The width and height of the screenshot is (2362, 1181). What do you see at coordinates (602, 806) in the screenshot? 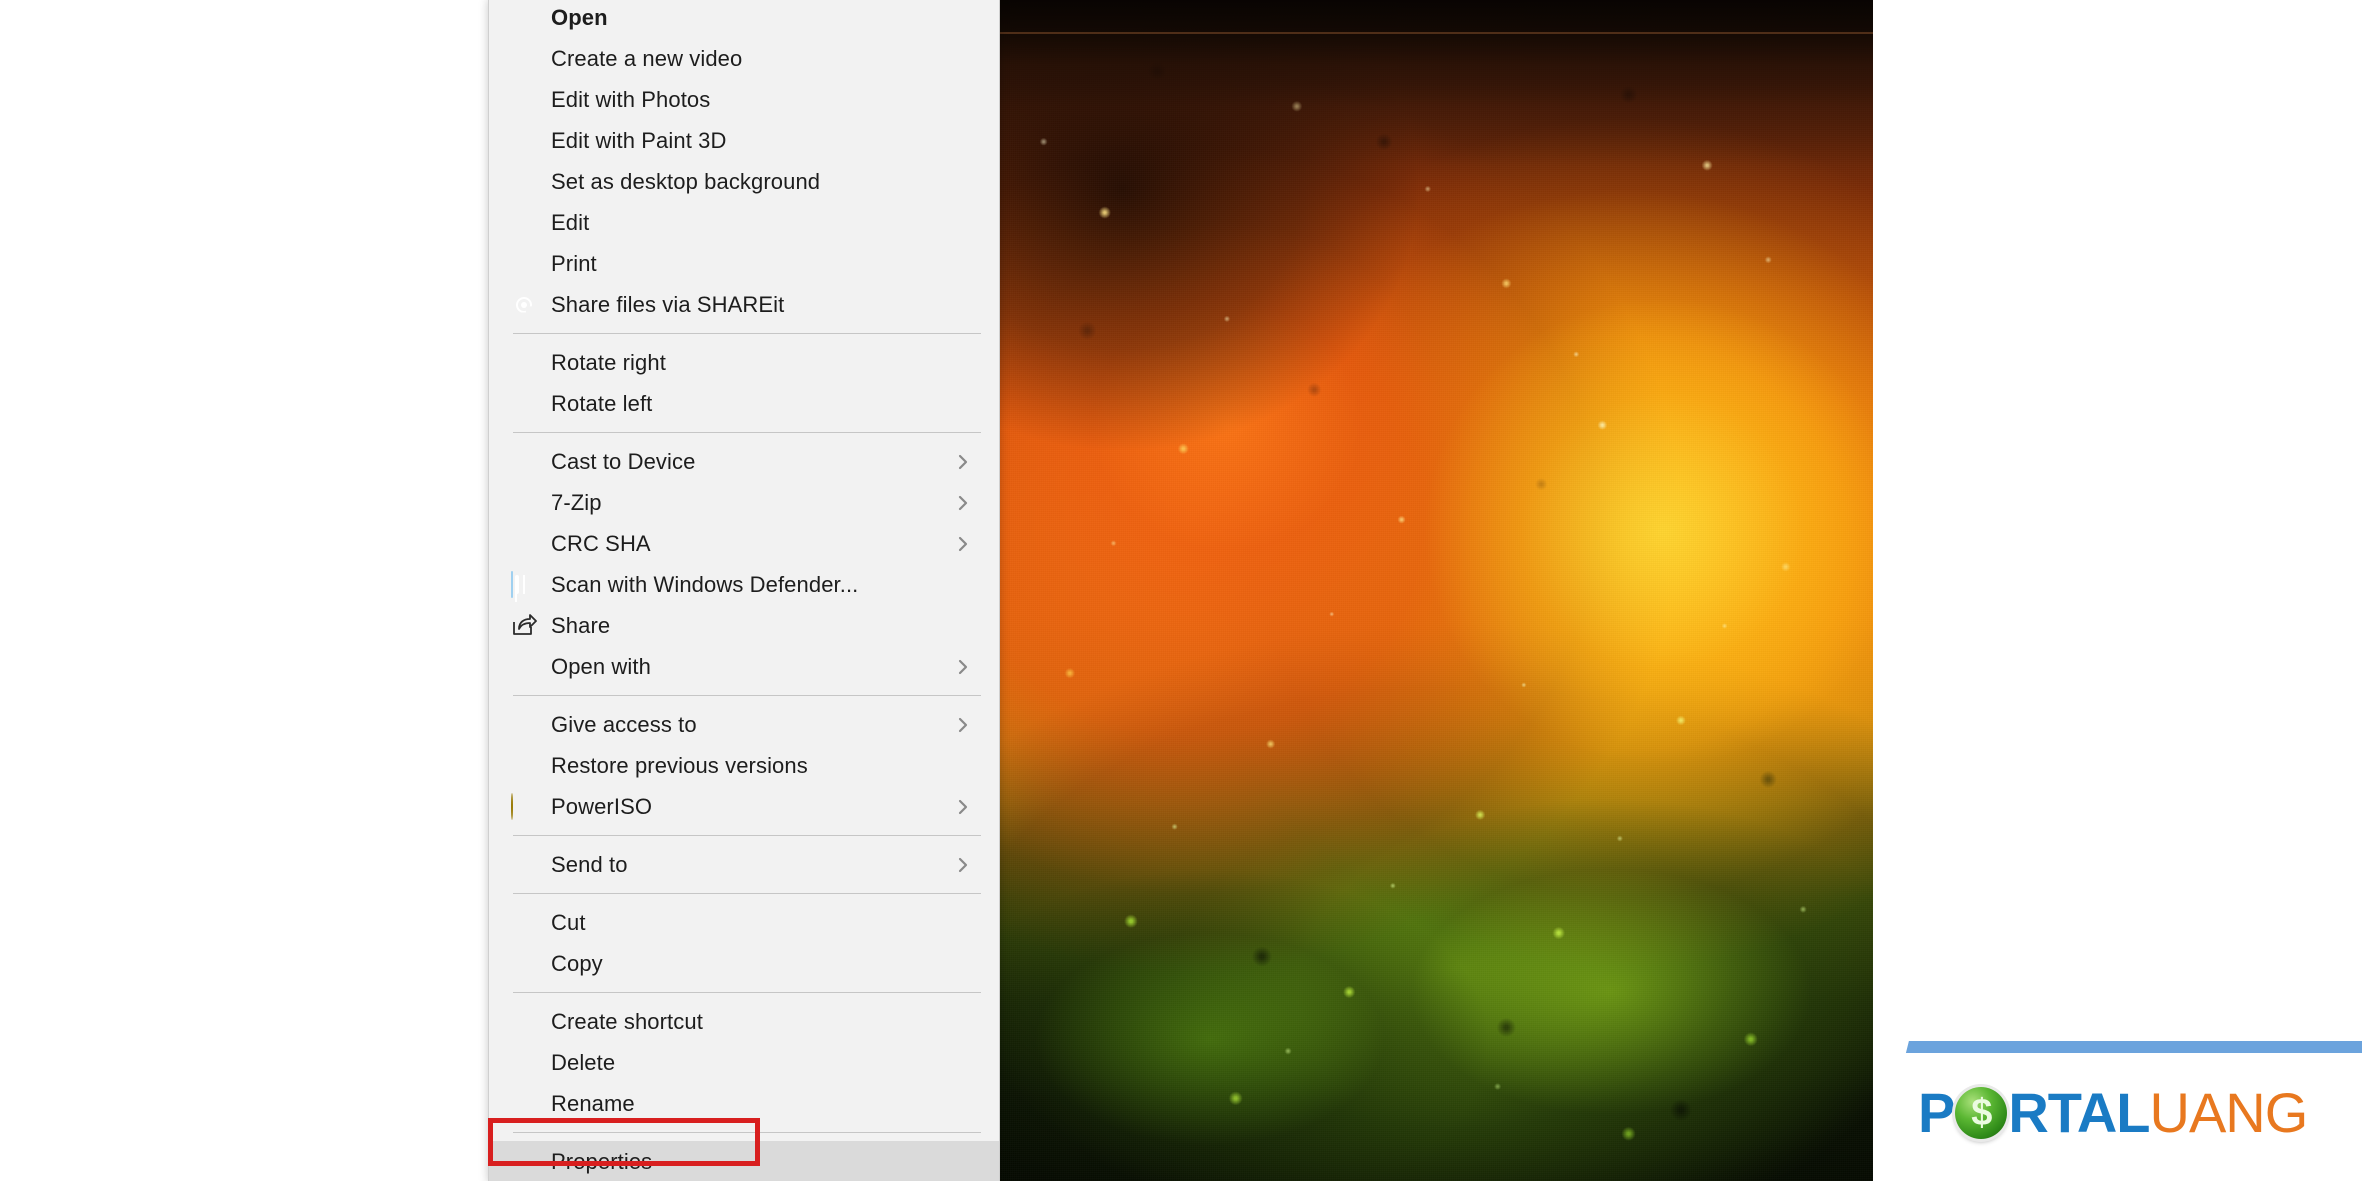
I see `menu-item-label: PowerISO` at bounding box center [602, 806].